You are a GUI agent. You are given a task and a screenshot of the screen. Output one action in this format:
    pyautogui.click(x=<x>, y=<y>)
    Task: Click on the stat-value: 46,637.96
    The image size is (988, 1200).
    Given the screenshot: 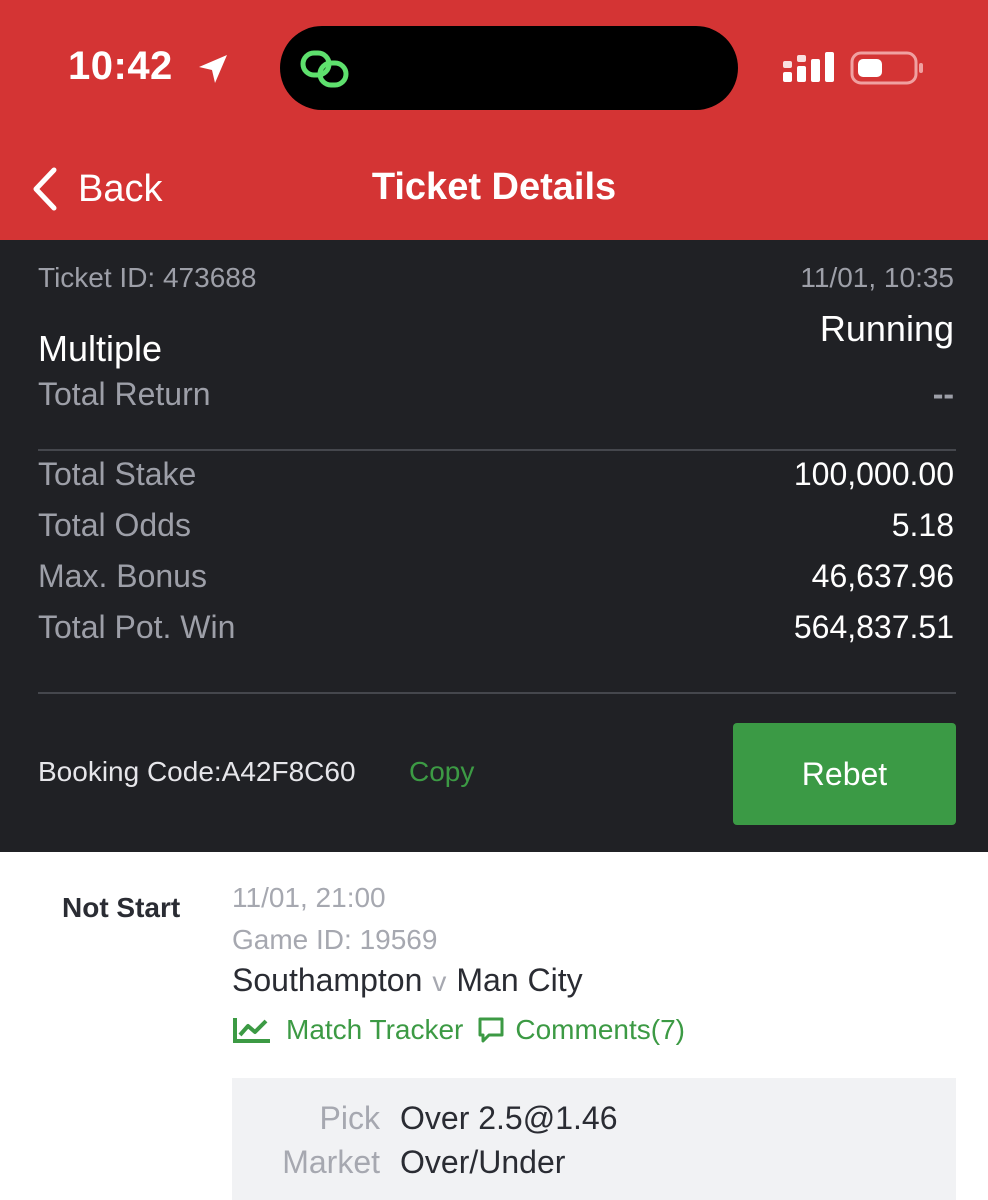 What is the action you would take?
    pyautogui.click(x=882, y=576)
    